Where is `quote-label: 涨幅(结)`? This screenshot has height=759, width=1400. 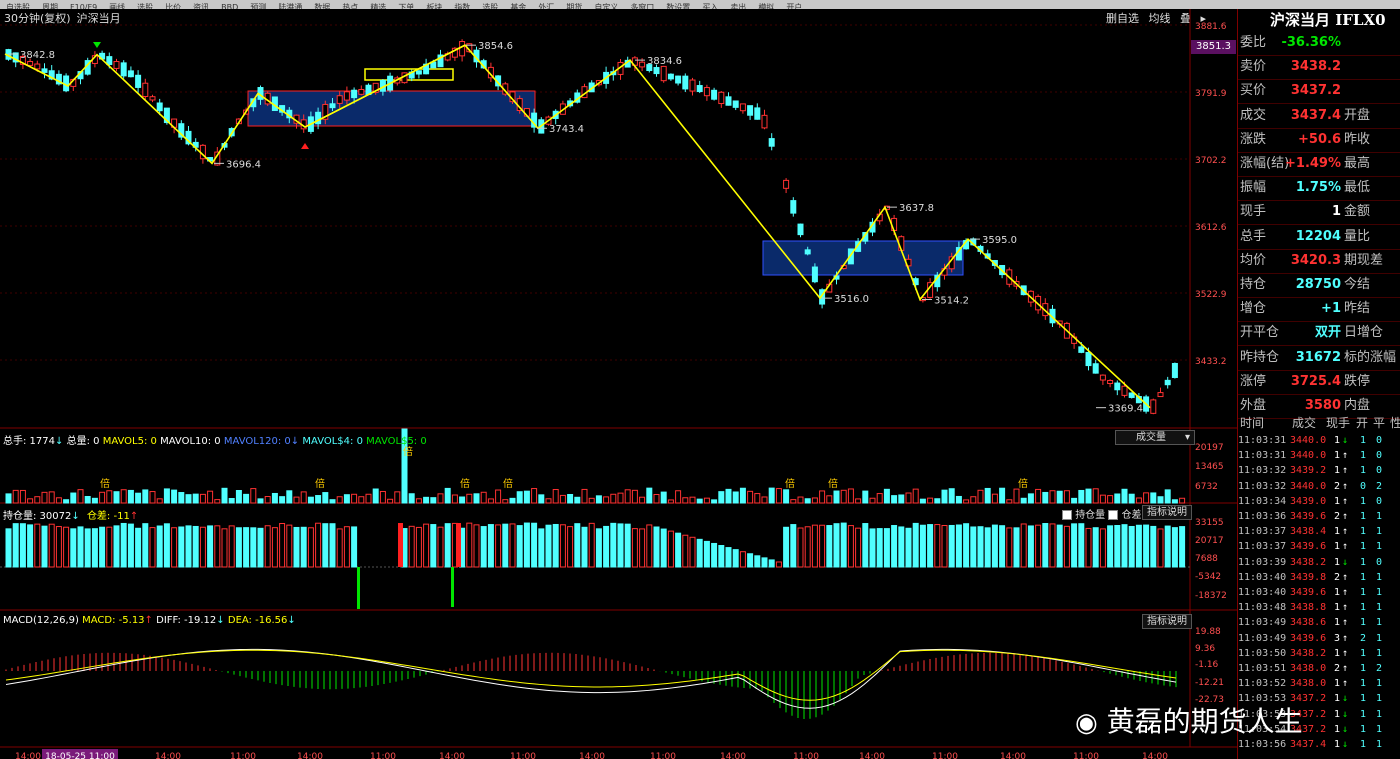
quote-label: 涨幅(结) is located at coordinates (1265, 163).